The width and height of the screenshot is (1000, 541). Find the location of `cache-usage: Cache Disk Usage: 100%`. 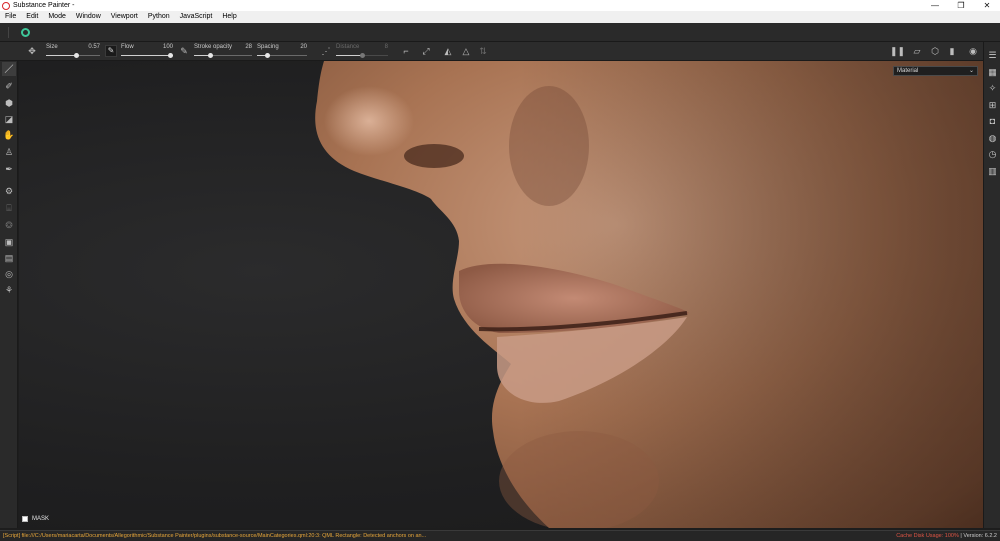

cache-usage: Cache Disk Usage: 100% is located at coordinates (927, 536).